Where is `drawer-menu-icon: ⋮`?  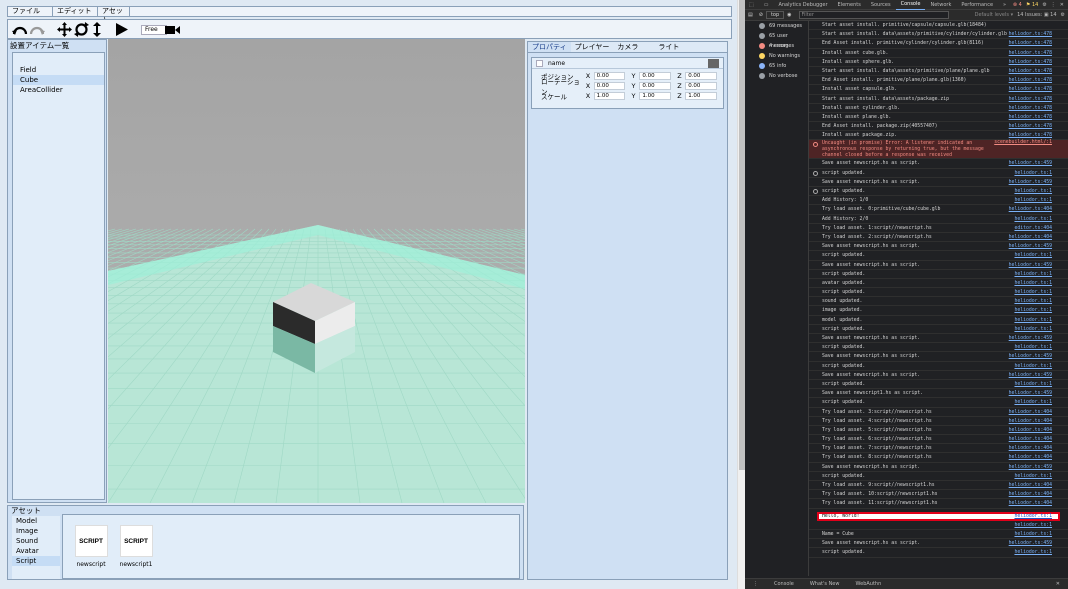 drawer-menu-icon: ⋮ is located at coordinates (755, 584).